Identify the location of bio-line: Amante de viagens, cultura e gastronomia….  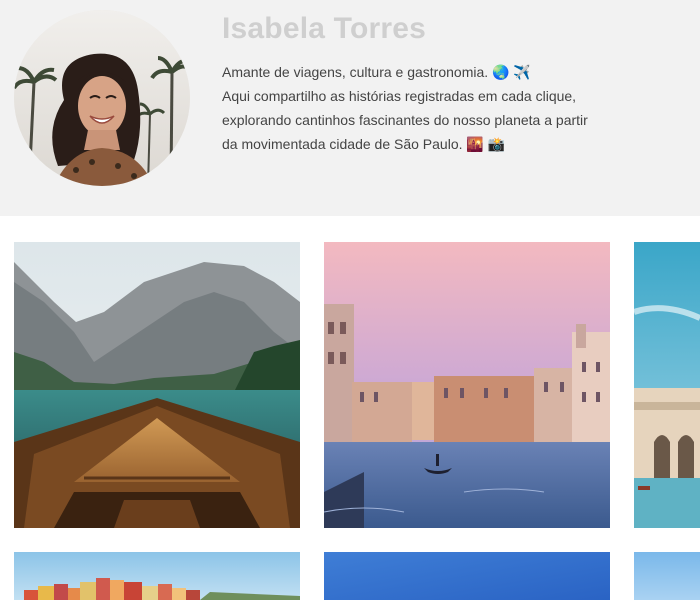
(376, 72).